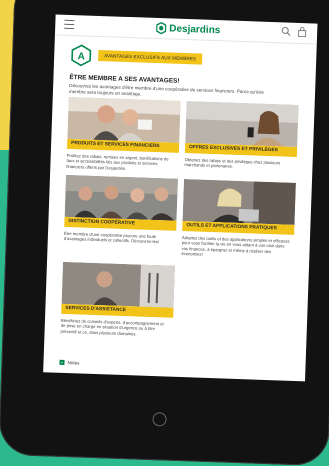 This screenshot has height=466, width=329. What do you see at coordinates (159, 419) in the screenshot?
I see `home-button` at bounding box center [159, 419].